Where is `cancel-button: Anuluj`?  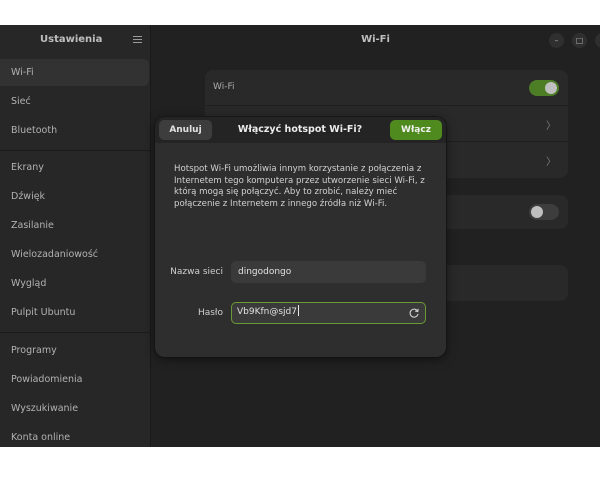
cancel-button: Anuluj is located at coordinates (185, 130).